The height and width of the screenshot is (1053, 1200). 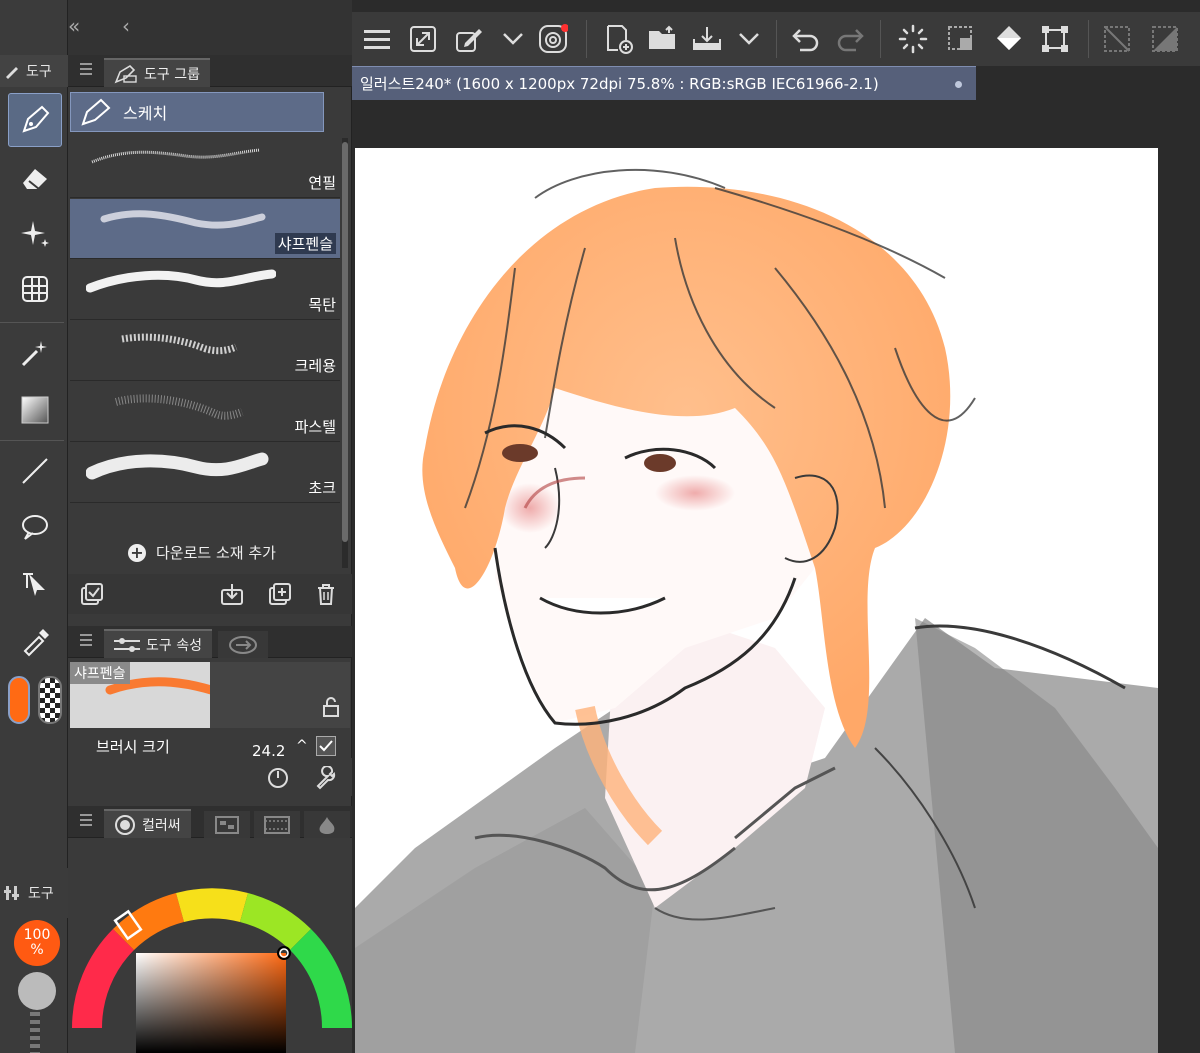 What do you see at coordinates (50, 700) in the screenshot?
I see `sub-color-swatch` at bounding box center [50, 700].